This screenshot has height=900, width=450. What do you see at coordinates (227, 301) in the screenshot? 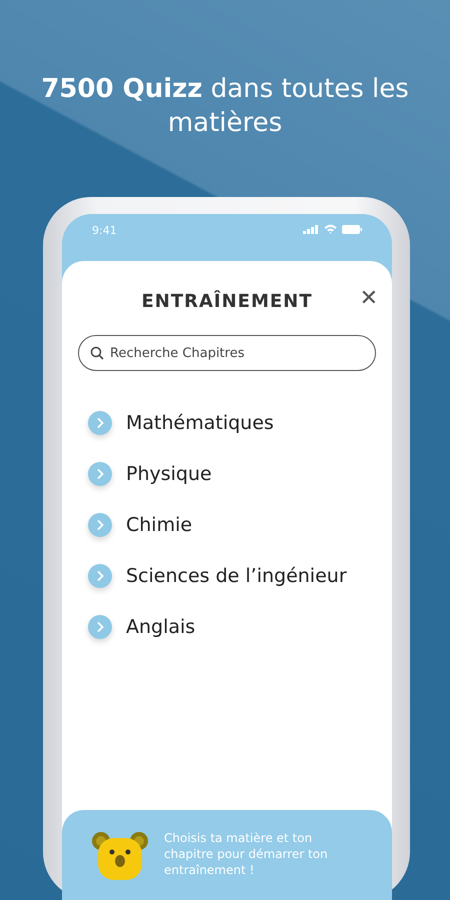
I see `screen-title: ENTRAÎNEMENT` at bounding box center [227, 301].